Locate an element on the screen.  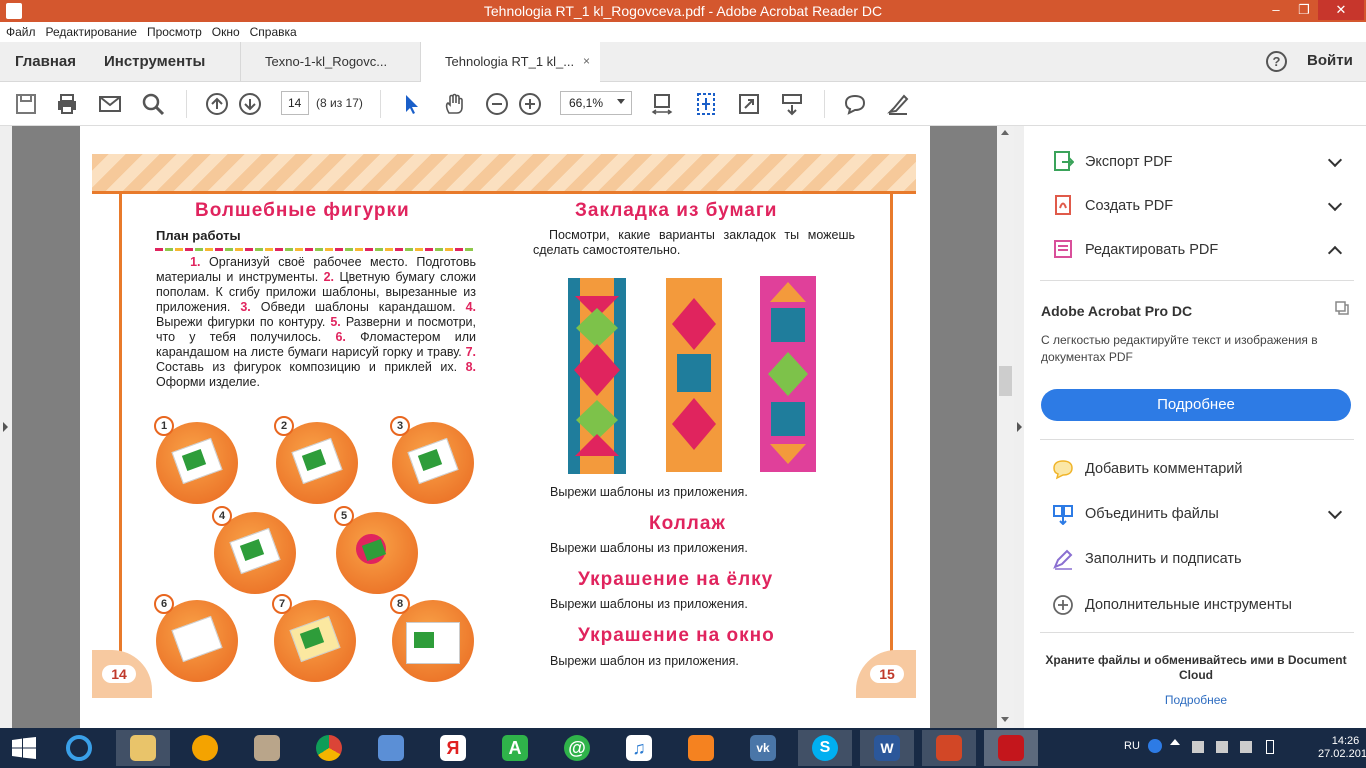
explorer-taskbar-button is located at coordinates (143, 748).